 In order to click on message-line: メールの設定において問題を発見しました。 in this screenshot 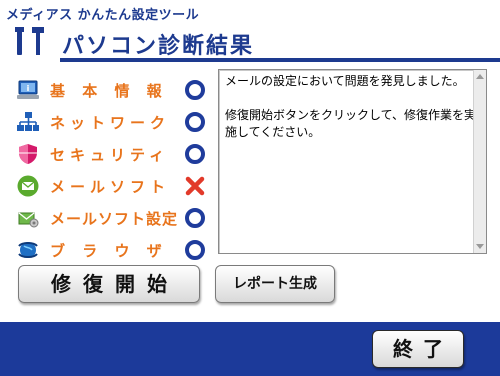, I will do `click(345, 81)`.